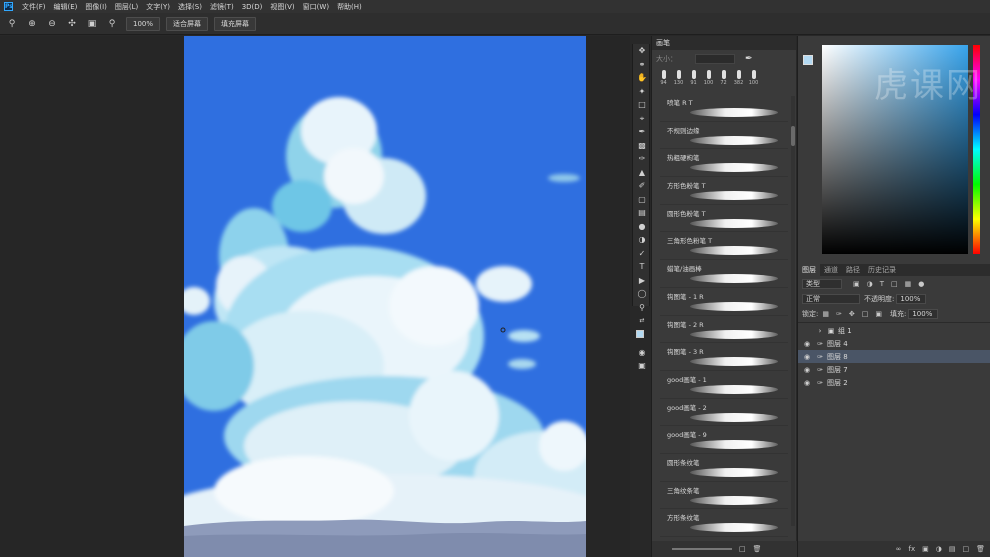  What do you see at coordinates (724, 357) in the screenshot?
I see `brush-item: 钩图笔 - 3 R` at bounding box center [724, 357].